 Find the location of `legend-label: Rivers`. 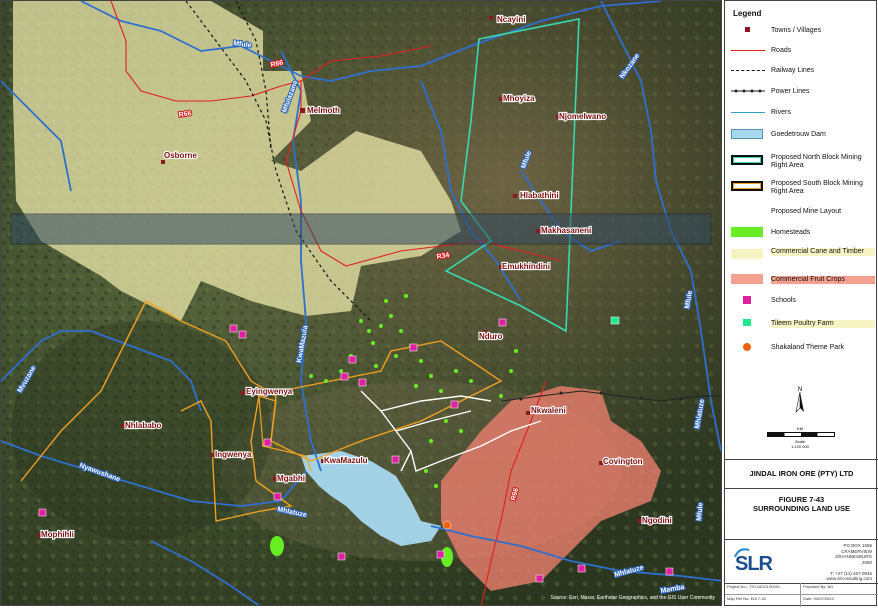

legend-label: Rivers is located at coordinates (781, 112).